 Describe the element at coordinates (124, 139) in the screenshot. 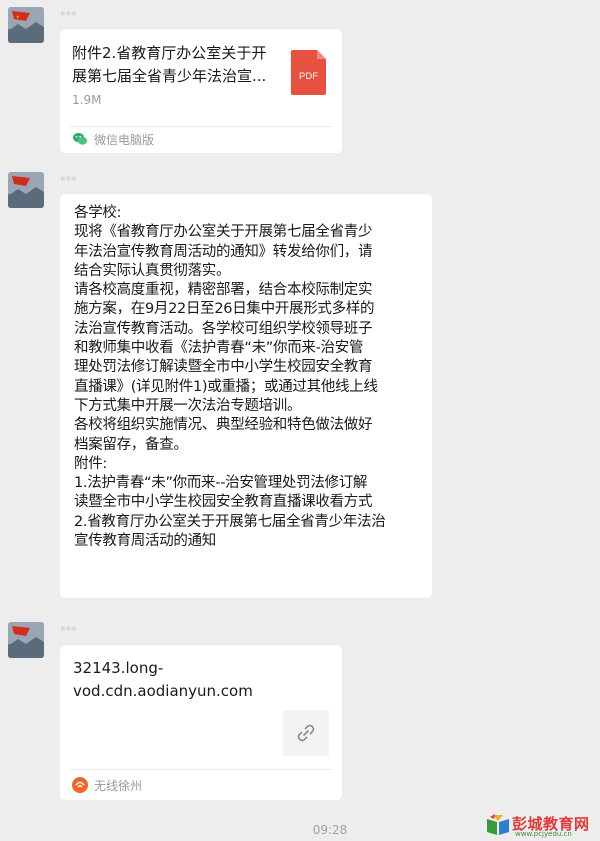

I see `file-source-label: 微信电脑版` at that location.